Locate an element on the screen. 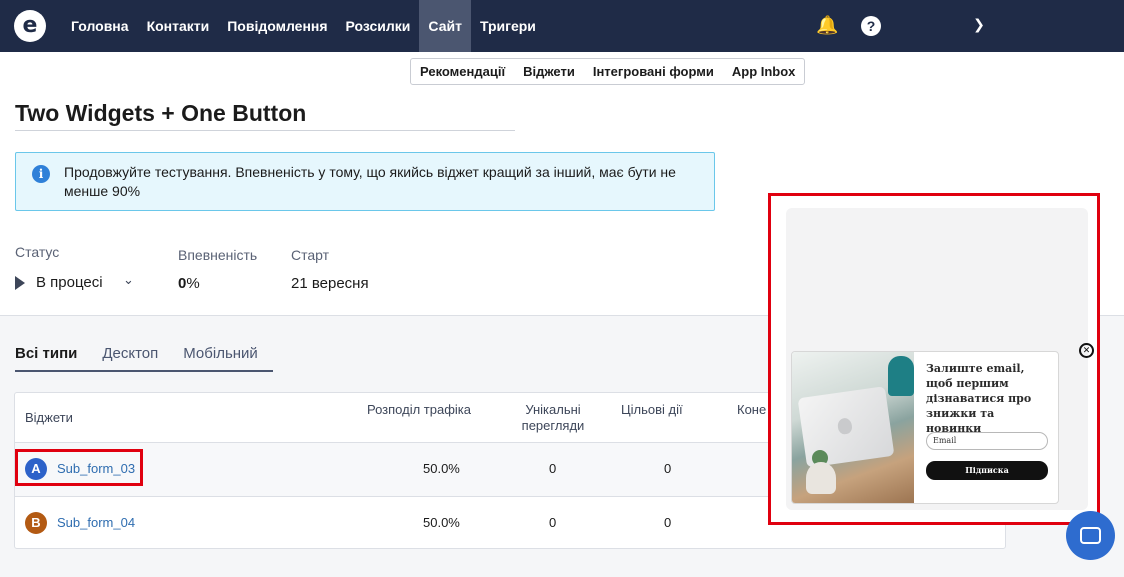 This screenshot has width=1124, height=577. highlight-box-row-a is located at coordinates (79, 467).